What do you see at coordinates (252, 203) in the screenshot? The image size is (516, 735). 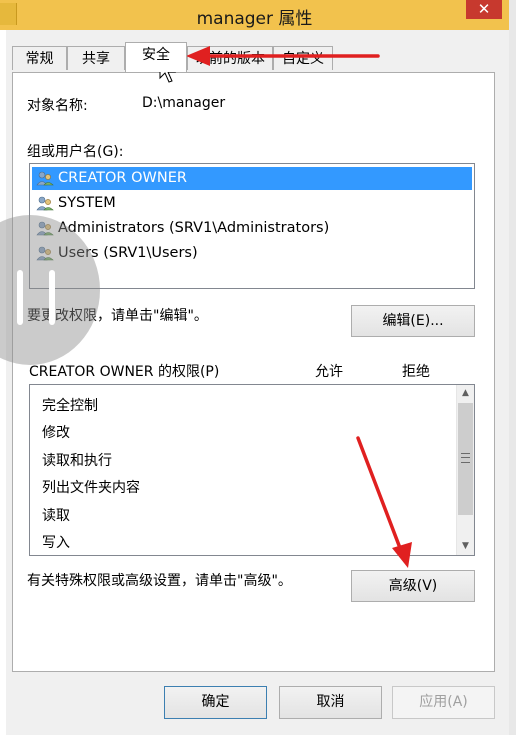 I see `user-system: SYSTEM` at bounding box center [252, 203].